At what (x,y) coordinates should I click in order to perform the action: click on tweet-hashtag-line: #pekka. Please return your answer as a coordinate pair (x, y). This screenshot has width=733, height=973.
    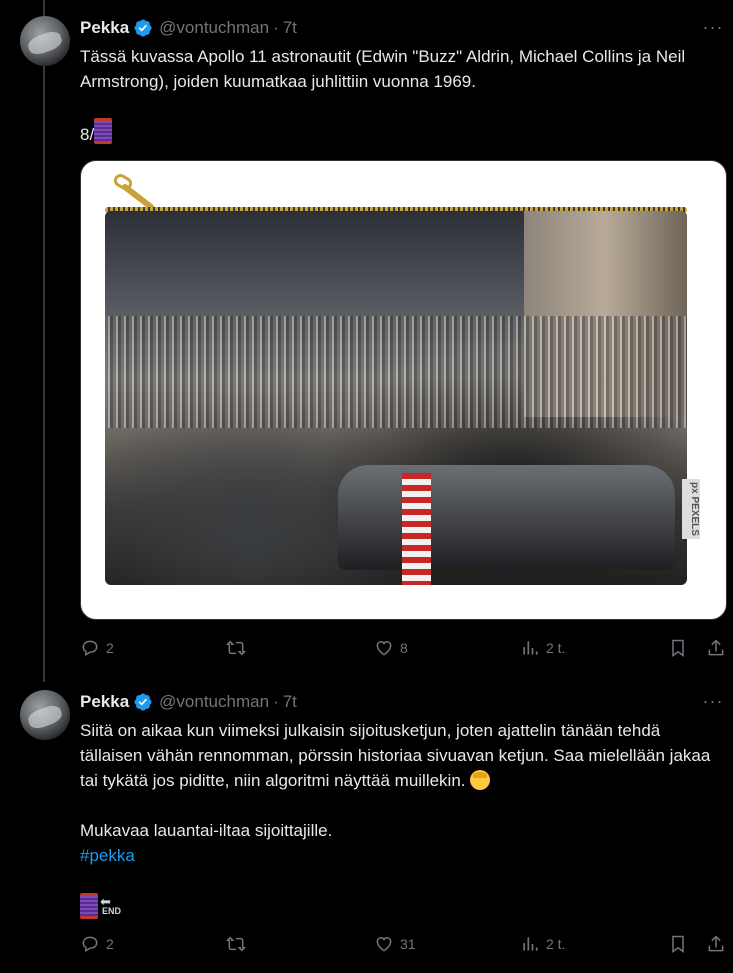
    Looking at the image, I should click on (402, 855).